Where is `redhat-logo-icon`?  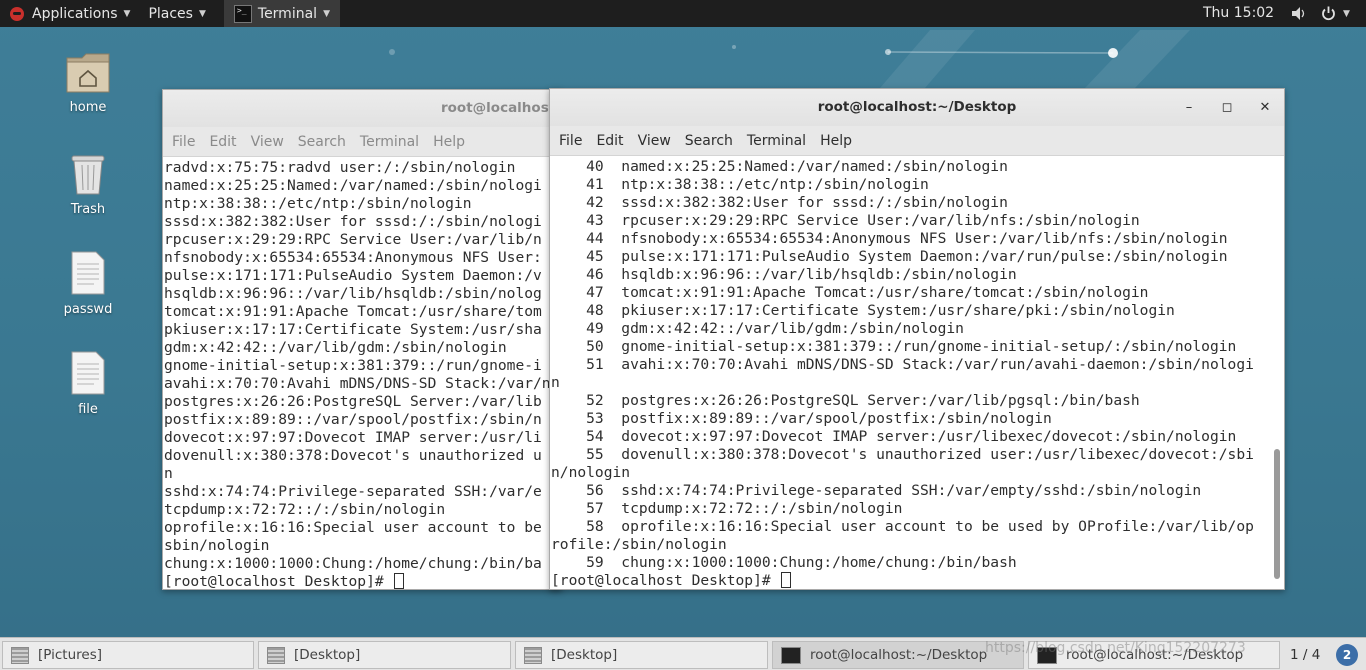 redhat-logo-icon is located at coordinates (17, 13).